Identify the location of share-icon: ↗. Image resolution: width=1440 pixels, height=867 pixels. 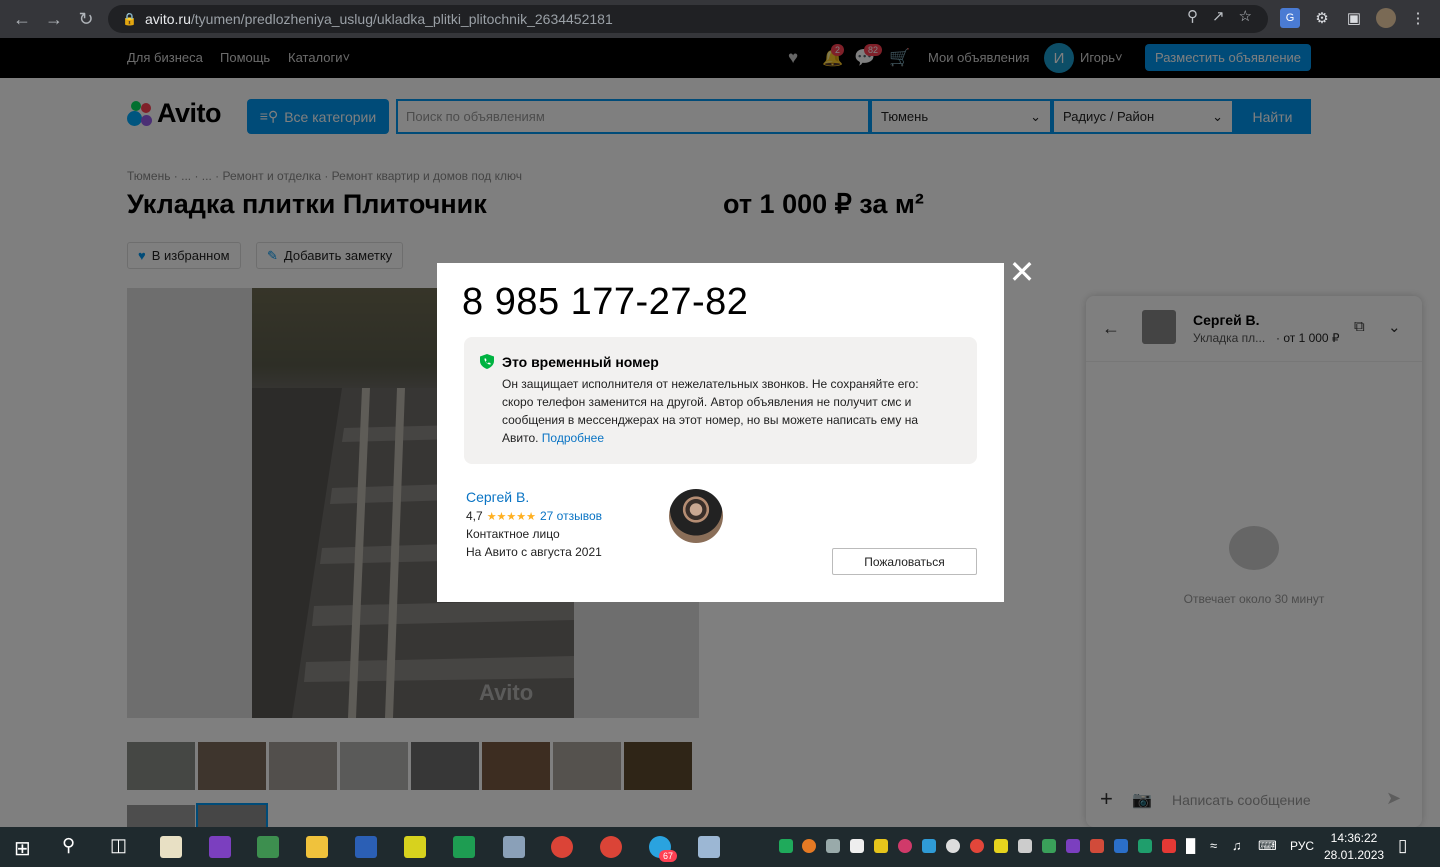
(1218, 16).